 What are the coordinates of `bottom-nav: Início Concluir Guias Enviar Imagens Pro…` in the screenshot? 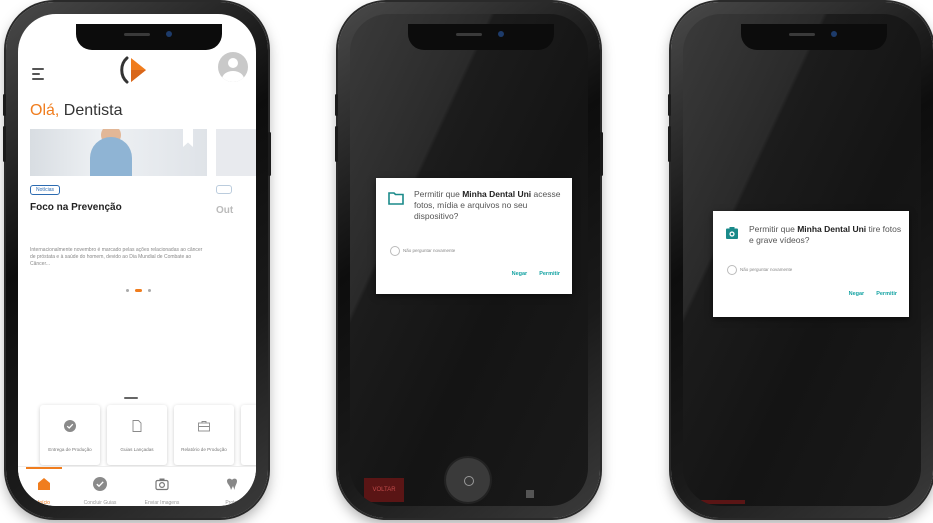 It's located at (137, 486).